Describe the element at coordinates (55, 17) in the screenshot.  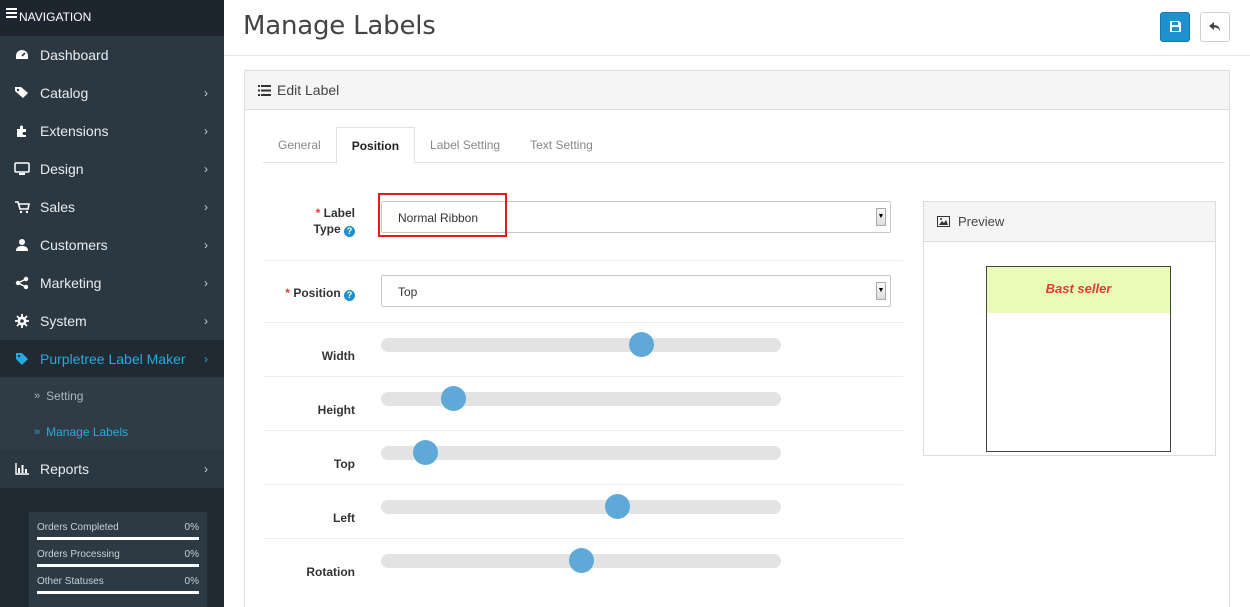
I see `nav-header-label: NAVIGATION` at that location.